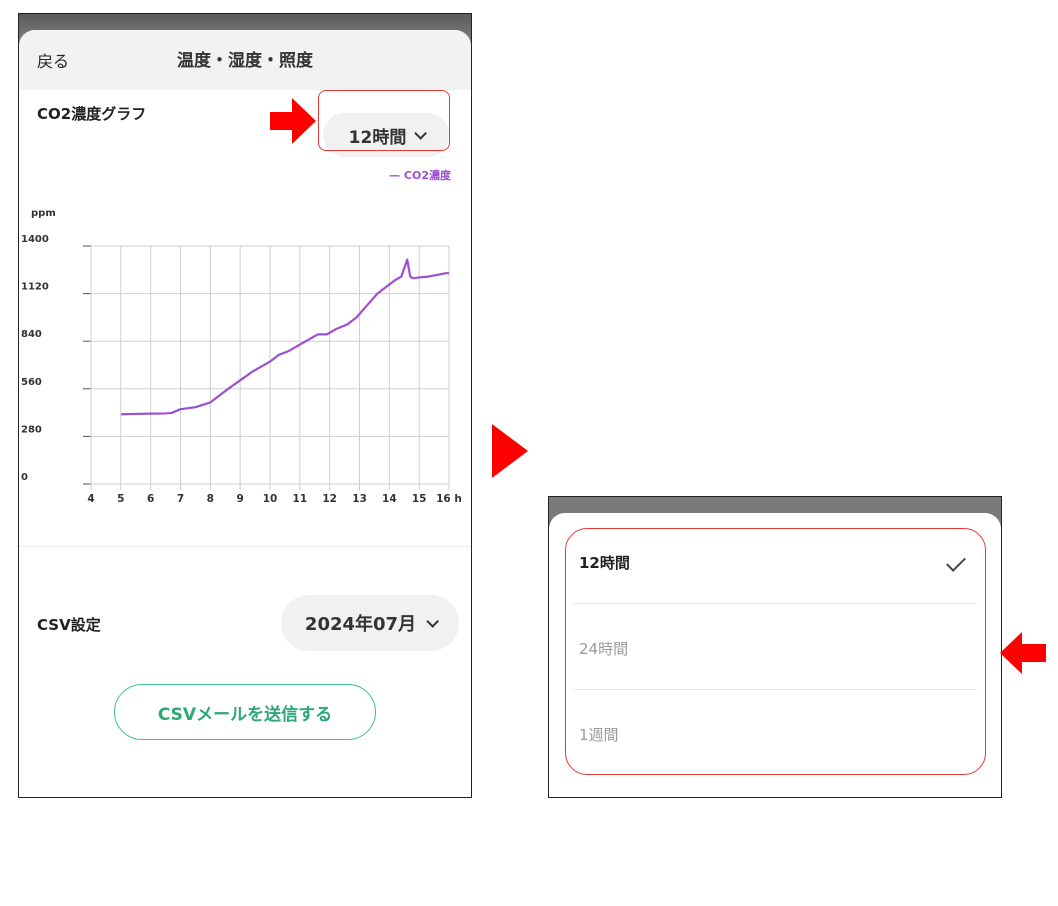 Image resolution: width=1058 pixels, height=906 pixels. What do you see at coordinates (180, 499) in the screenshot?
I see `x-tick-label: 7` at bounding box center [180, 499].